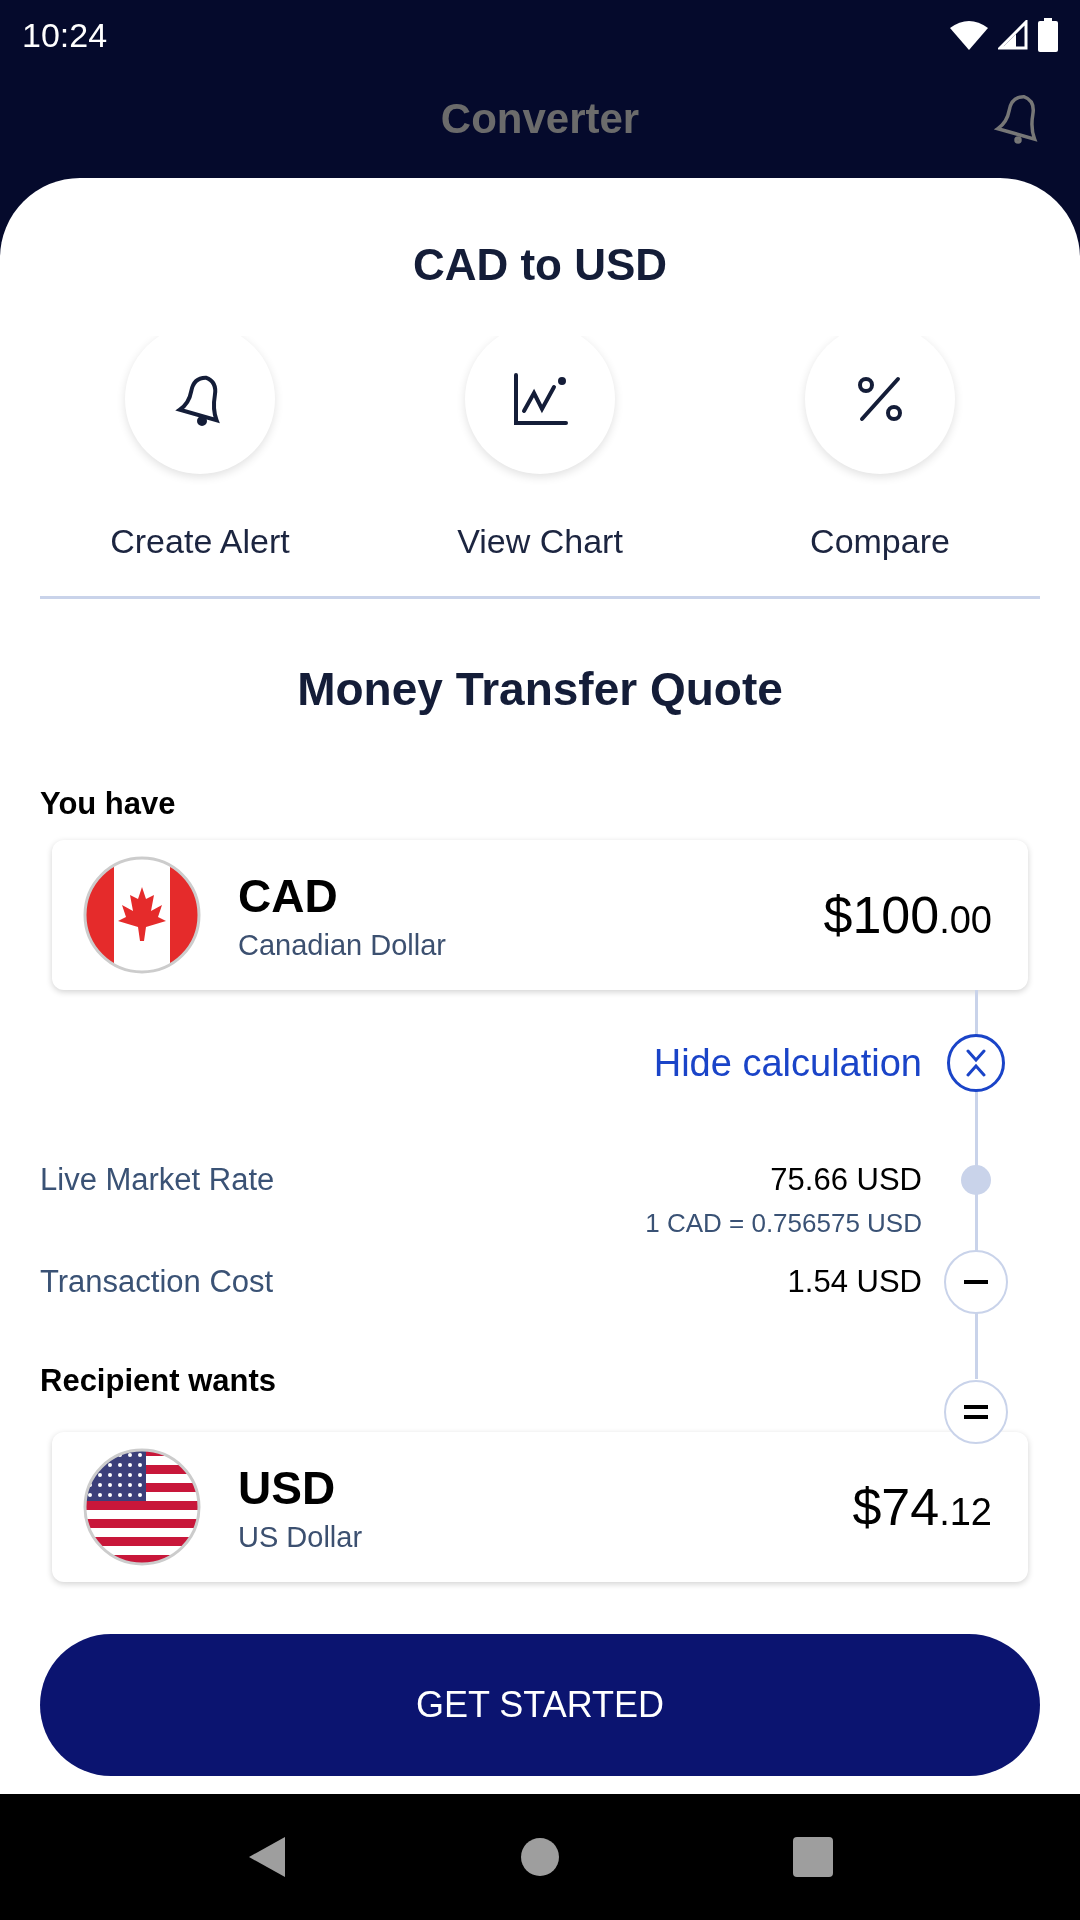 The image size is (1080, 1920). What do you see at coordinates (976, 1063) in the screenshot?
I see `collapse-icon` at bounding box center [976, 1063].